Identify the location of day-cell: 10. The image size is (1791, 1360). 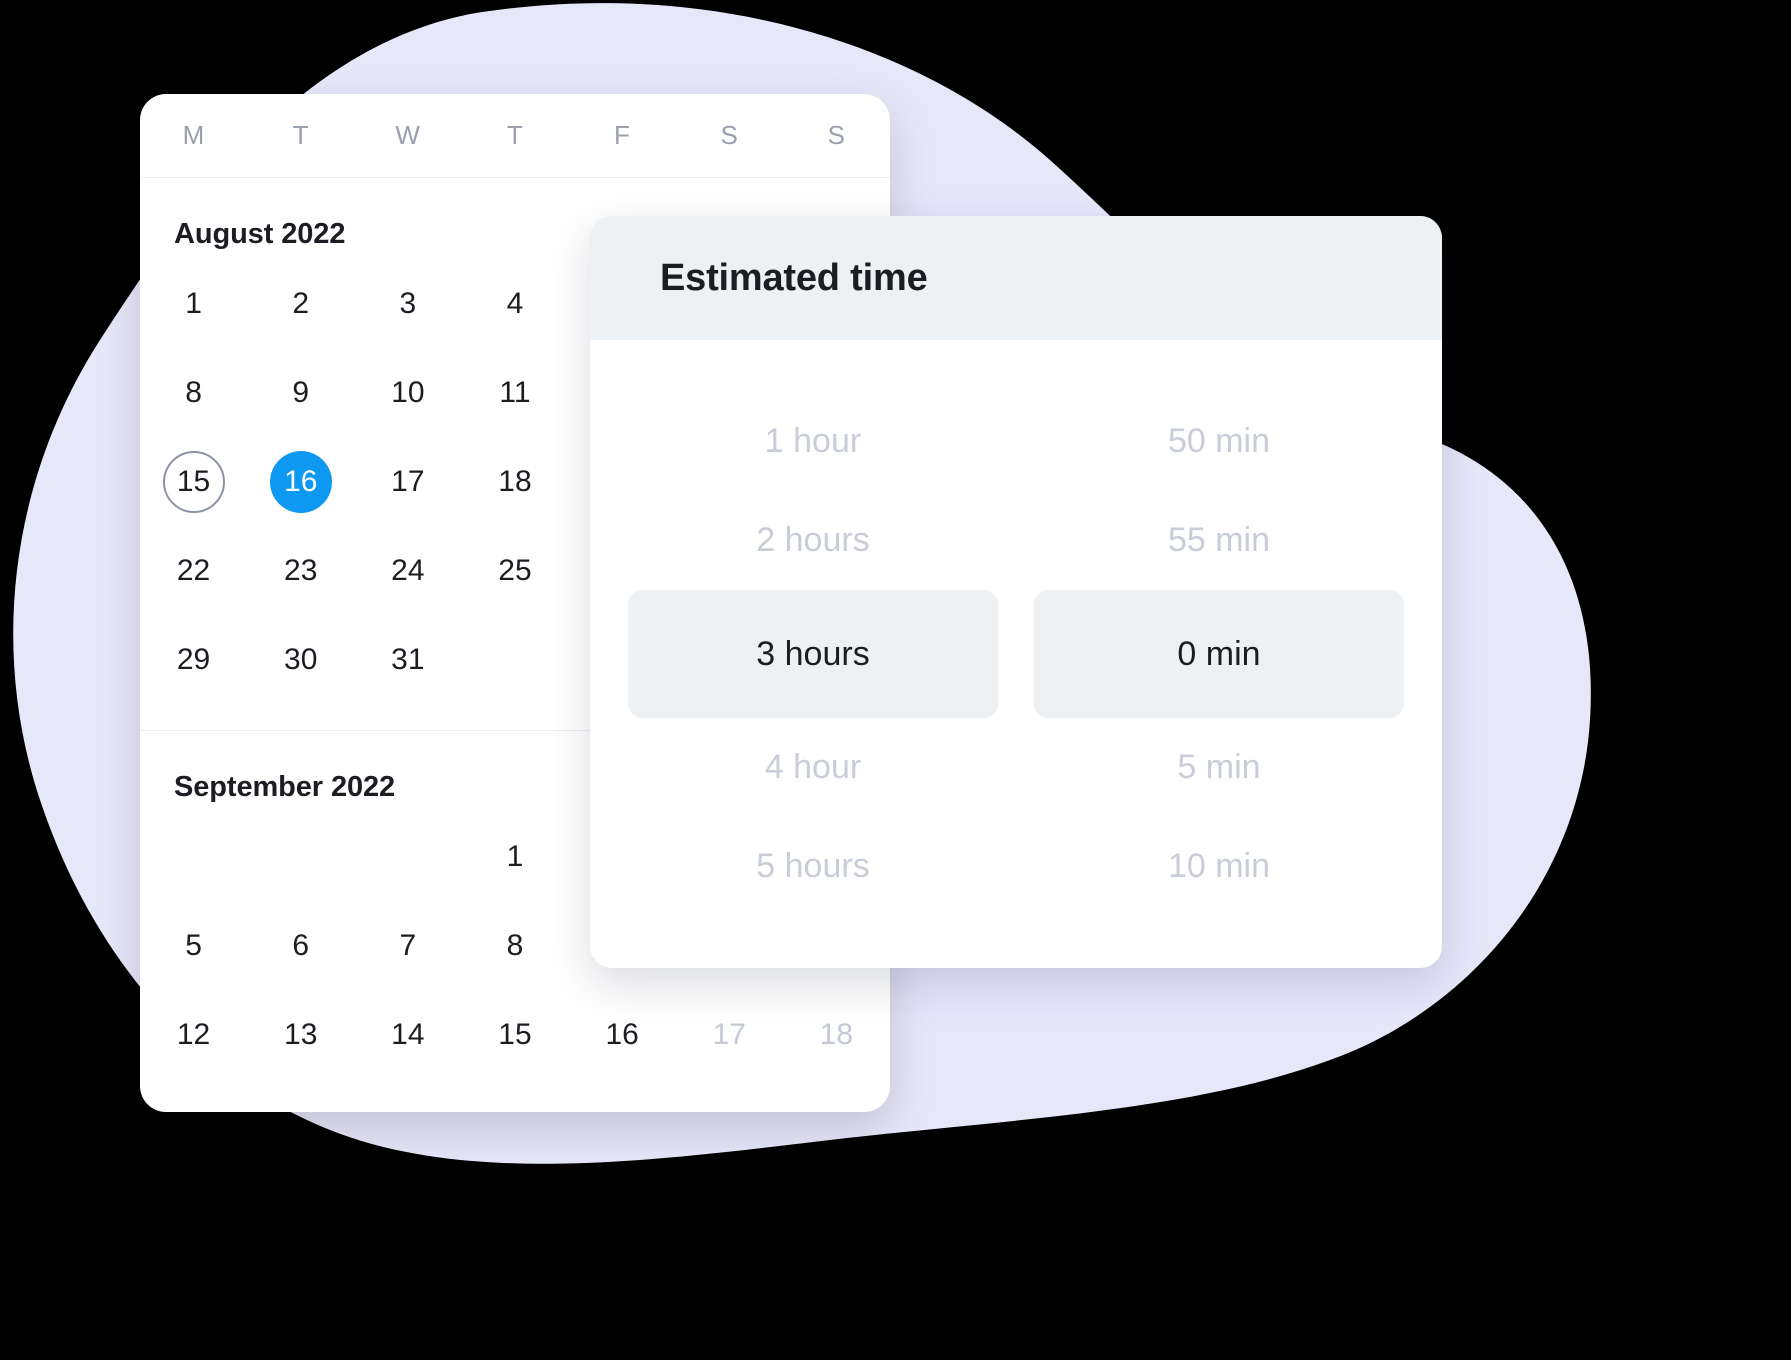
(407, 392).